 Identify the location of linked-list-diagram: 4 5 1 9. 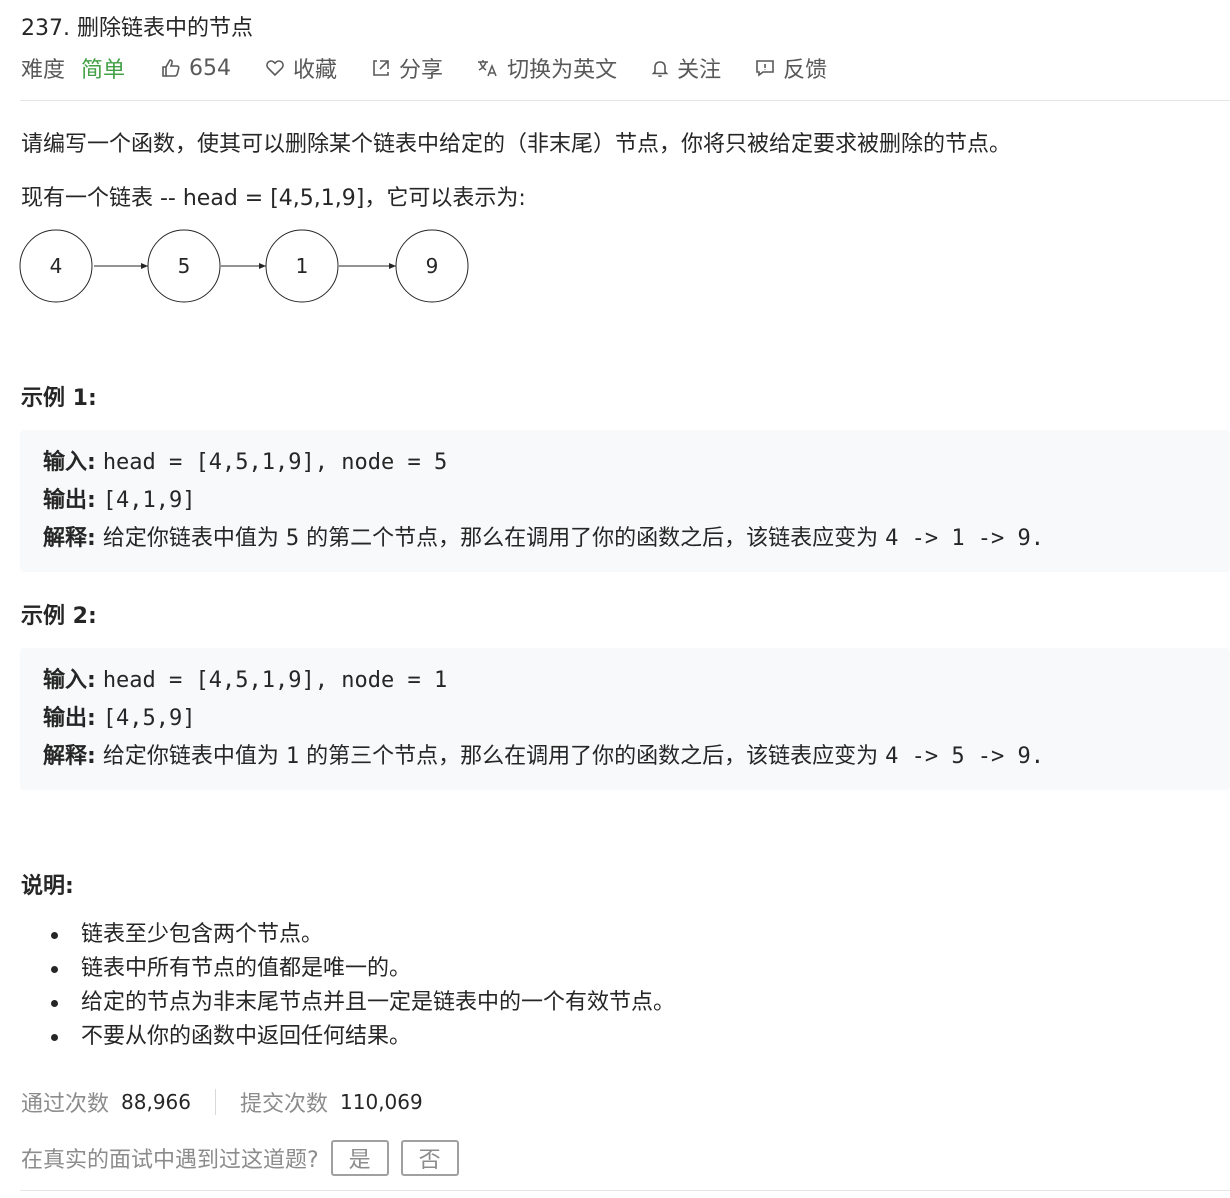
(244, 266).